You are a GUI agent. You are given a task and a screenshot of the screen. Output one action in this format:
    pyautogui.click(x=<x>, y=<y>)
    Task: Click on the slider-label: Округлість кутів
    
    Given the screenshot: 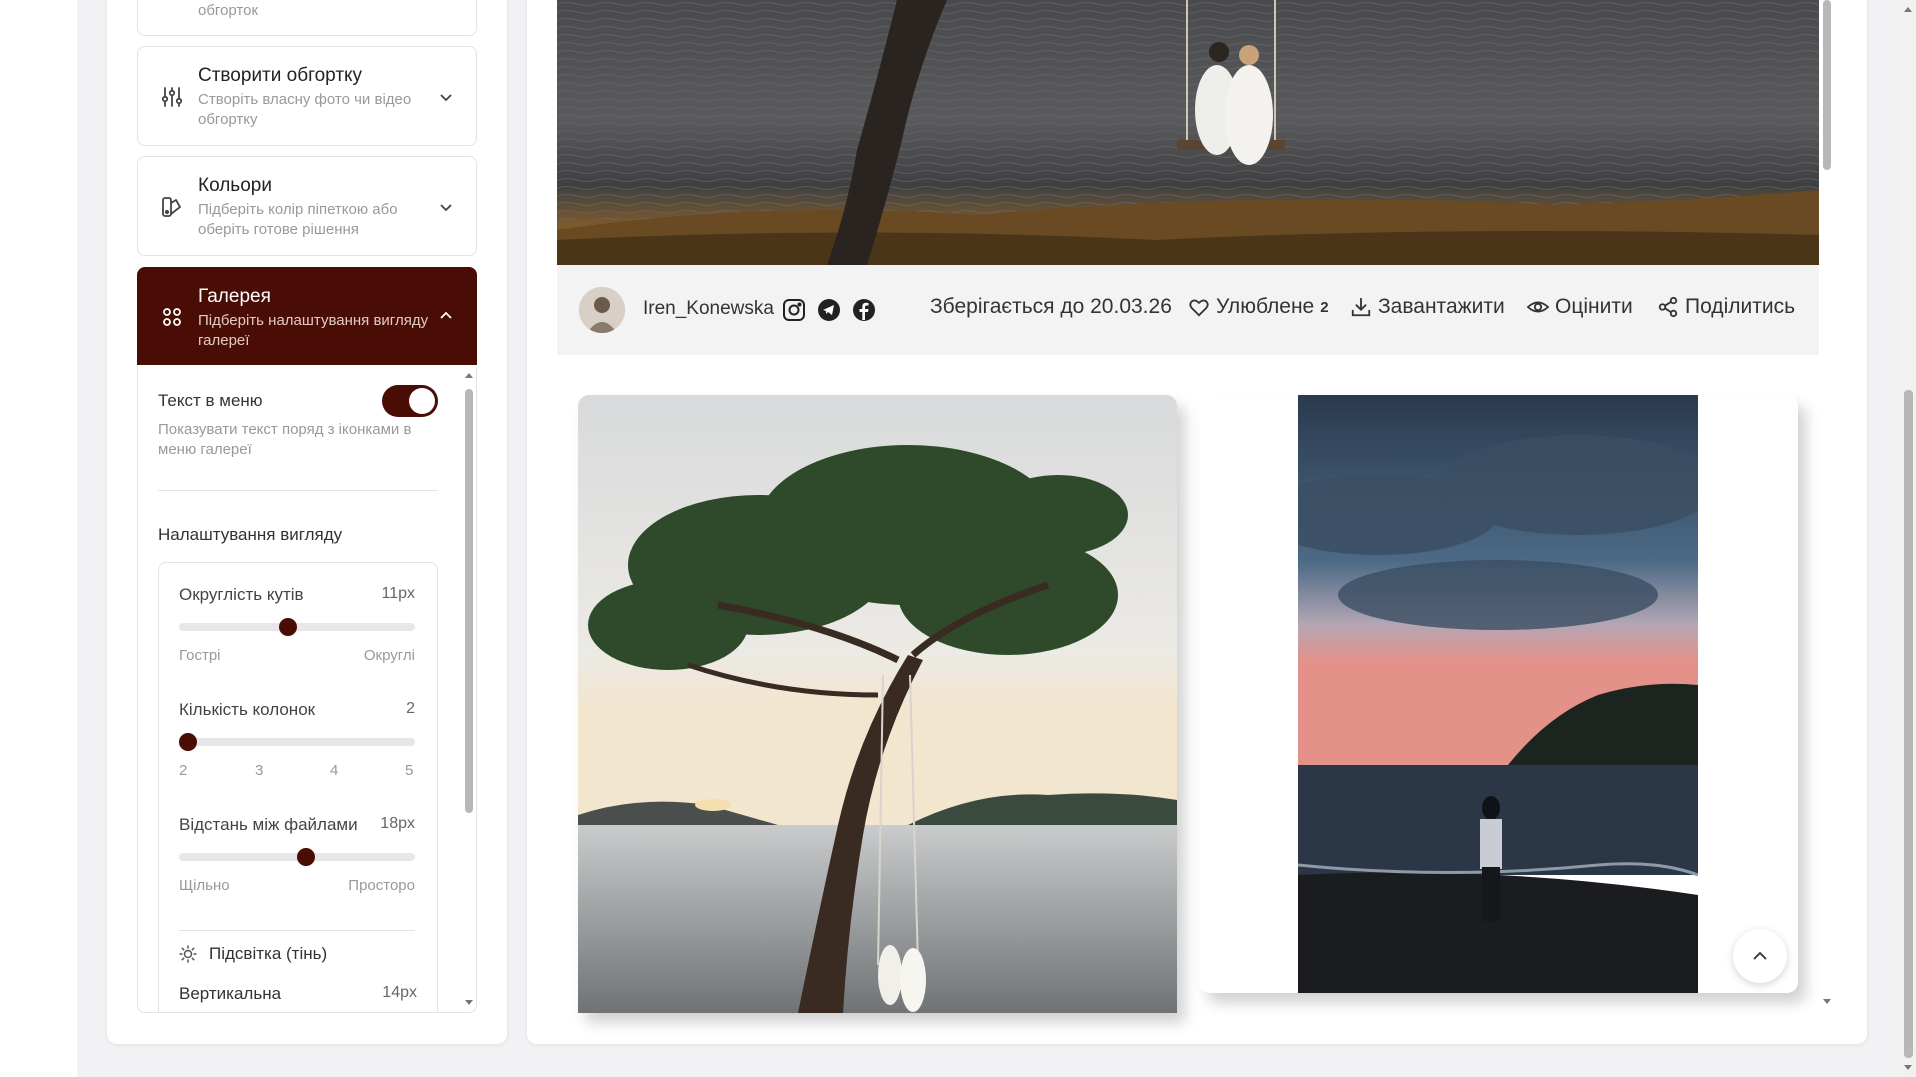 What is the action you would take?
    pyautogui.click(x=241, y=594)
    